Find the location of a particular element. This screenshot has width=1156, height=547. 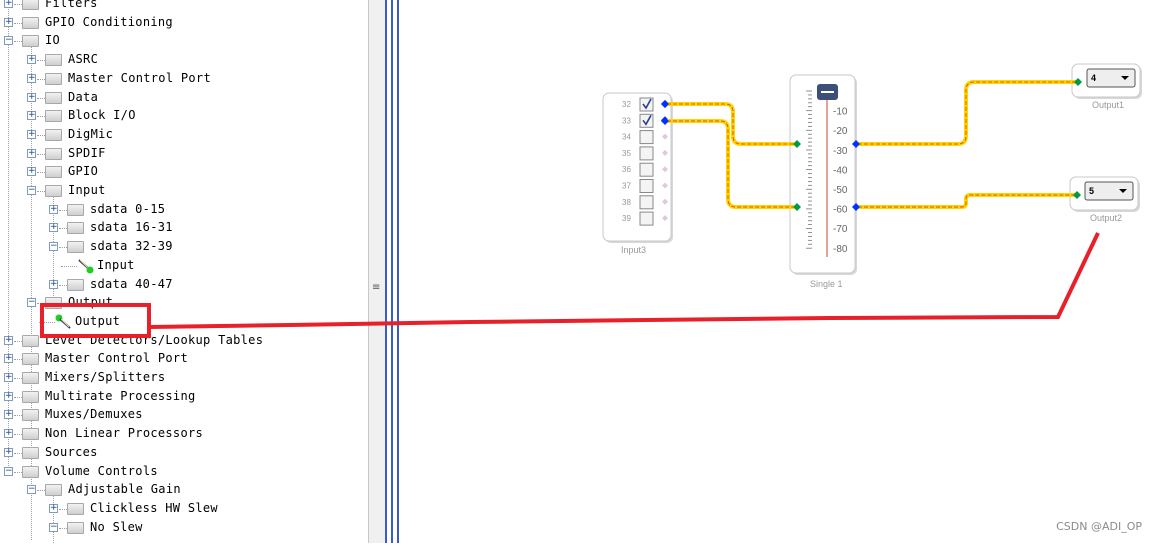

tree-item: + Filters is located at coordinates (184, 6).